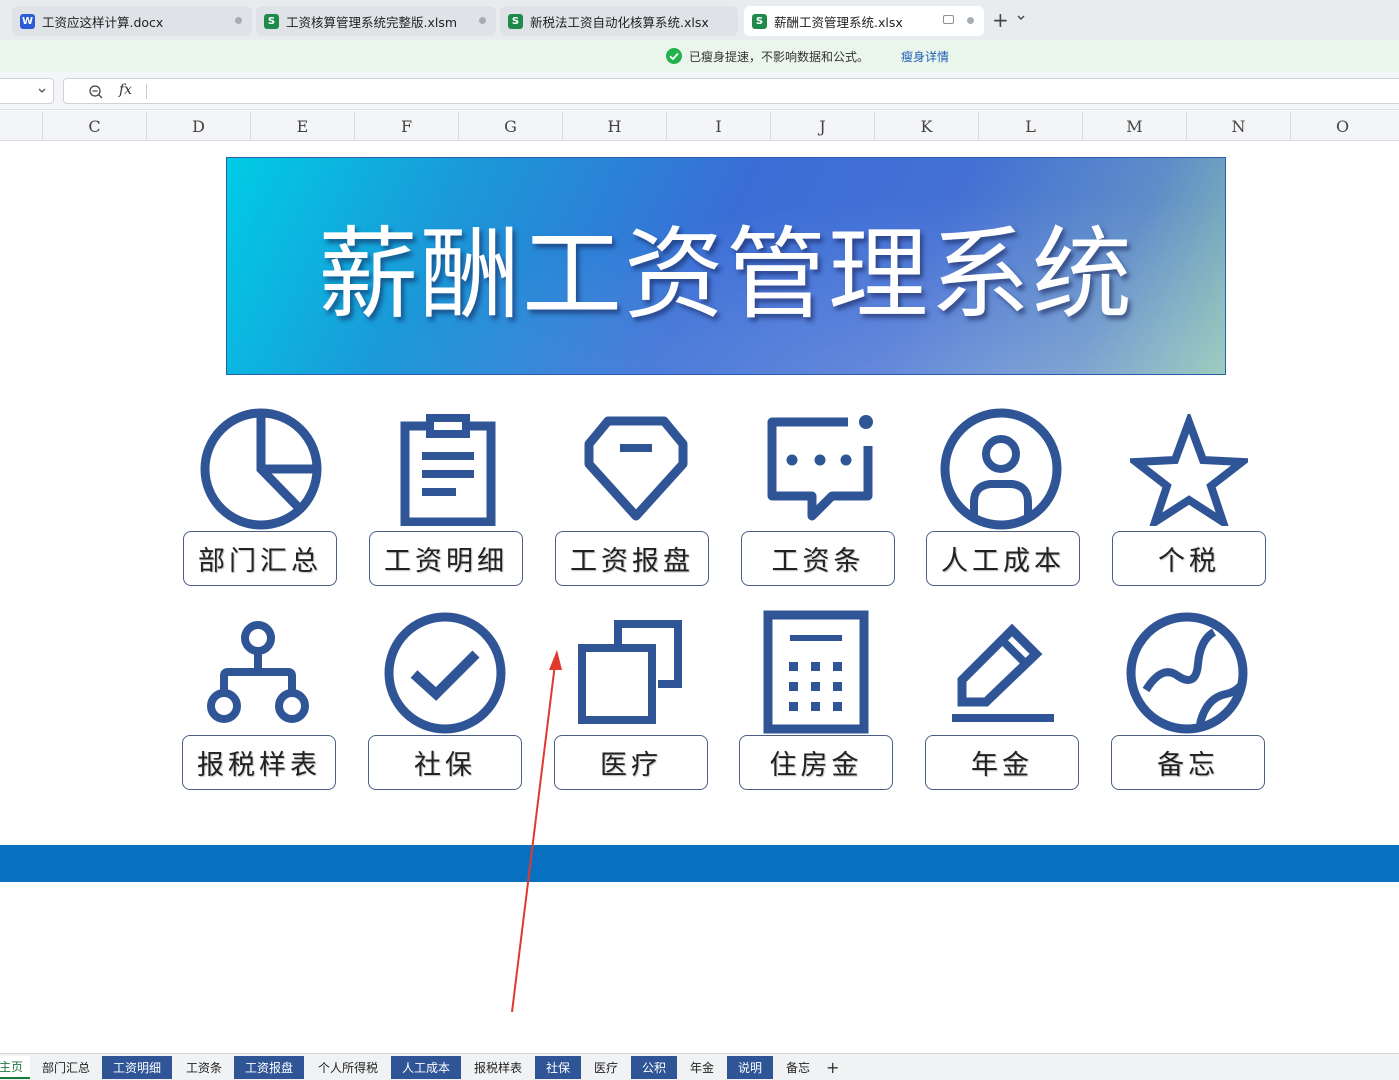 The image size is (1399, 1080). I want to click on monitor-icon, so click(948, 19).